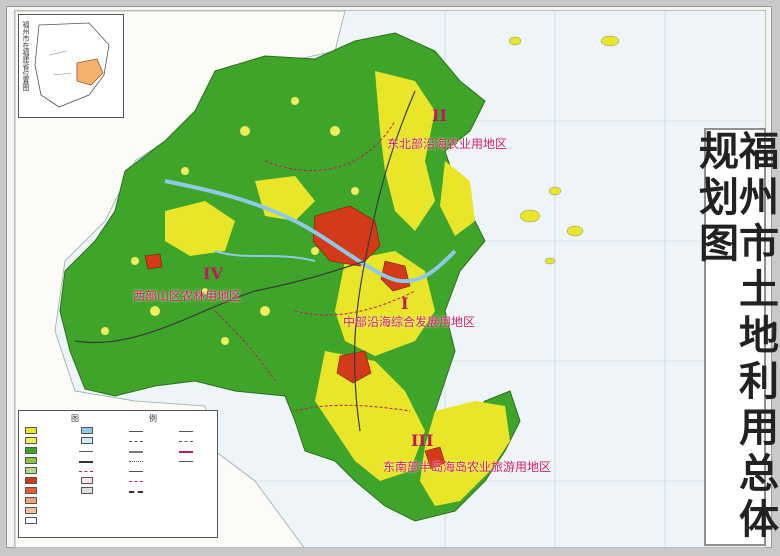 Image resolution: width=780 pixels, height=556 pixels. I want to click on legend-line-boundary, so click(86, 471).